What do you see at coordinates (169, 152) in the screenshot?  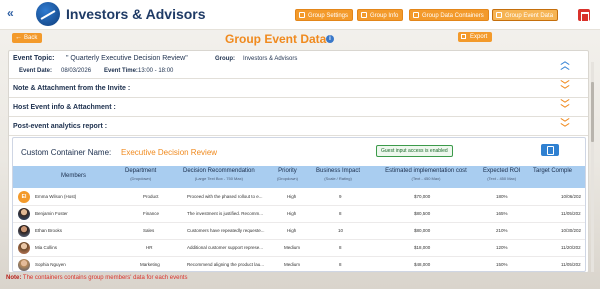 I see `container-name-value: Executive Decision Review` at bounding box center [169, 152].